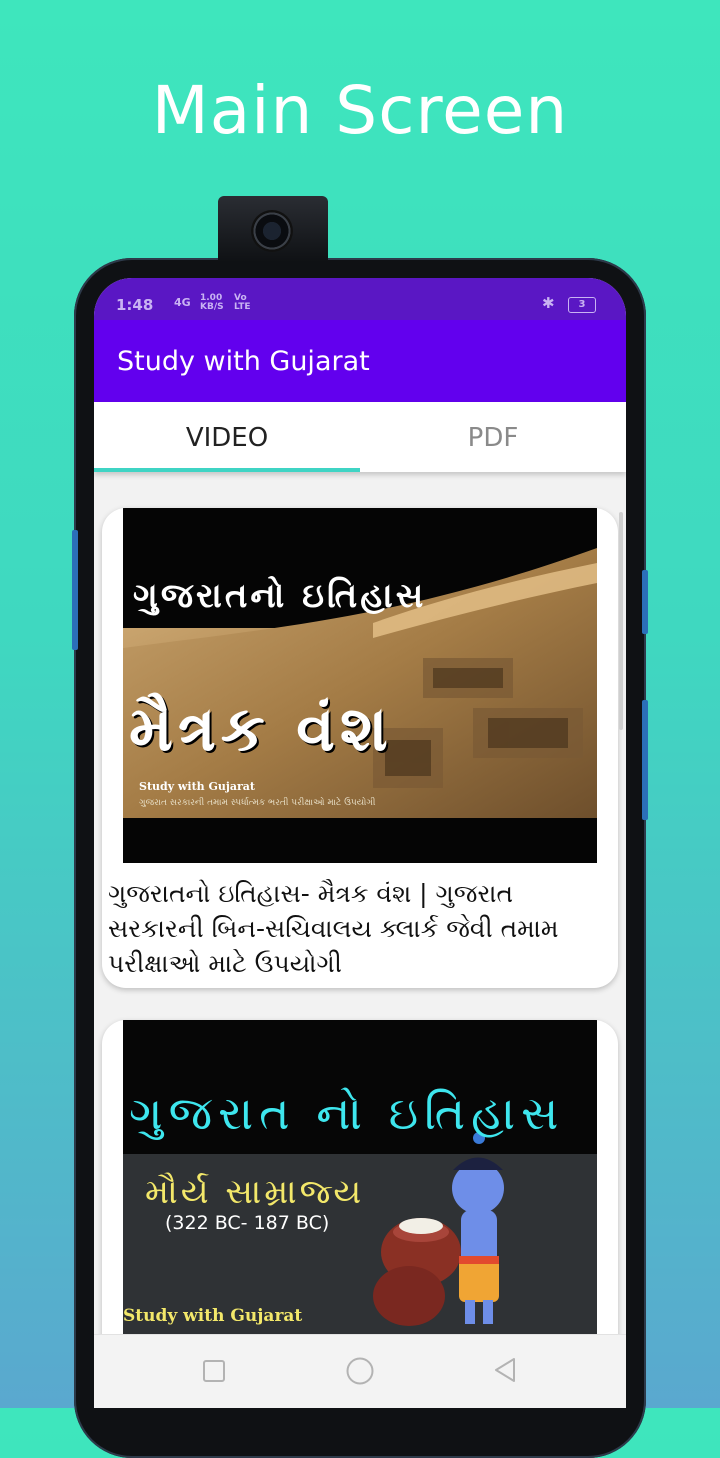  What do you see at coordinates (347, 1113) in the screenshot?
I see `thumbnail-title: ગુજરાત નો ઇતિહાસ` at bounding box center [347, 1113].